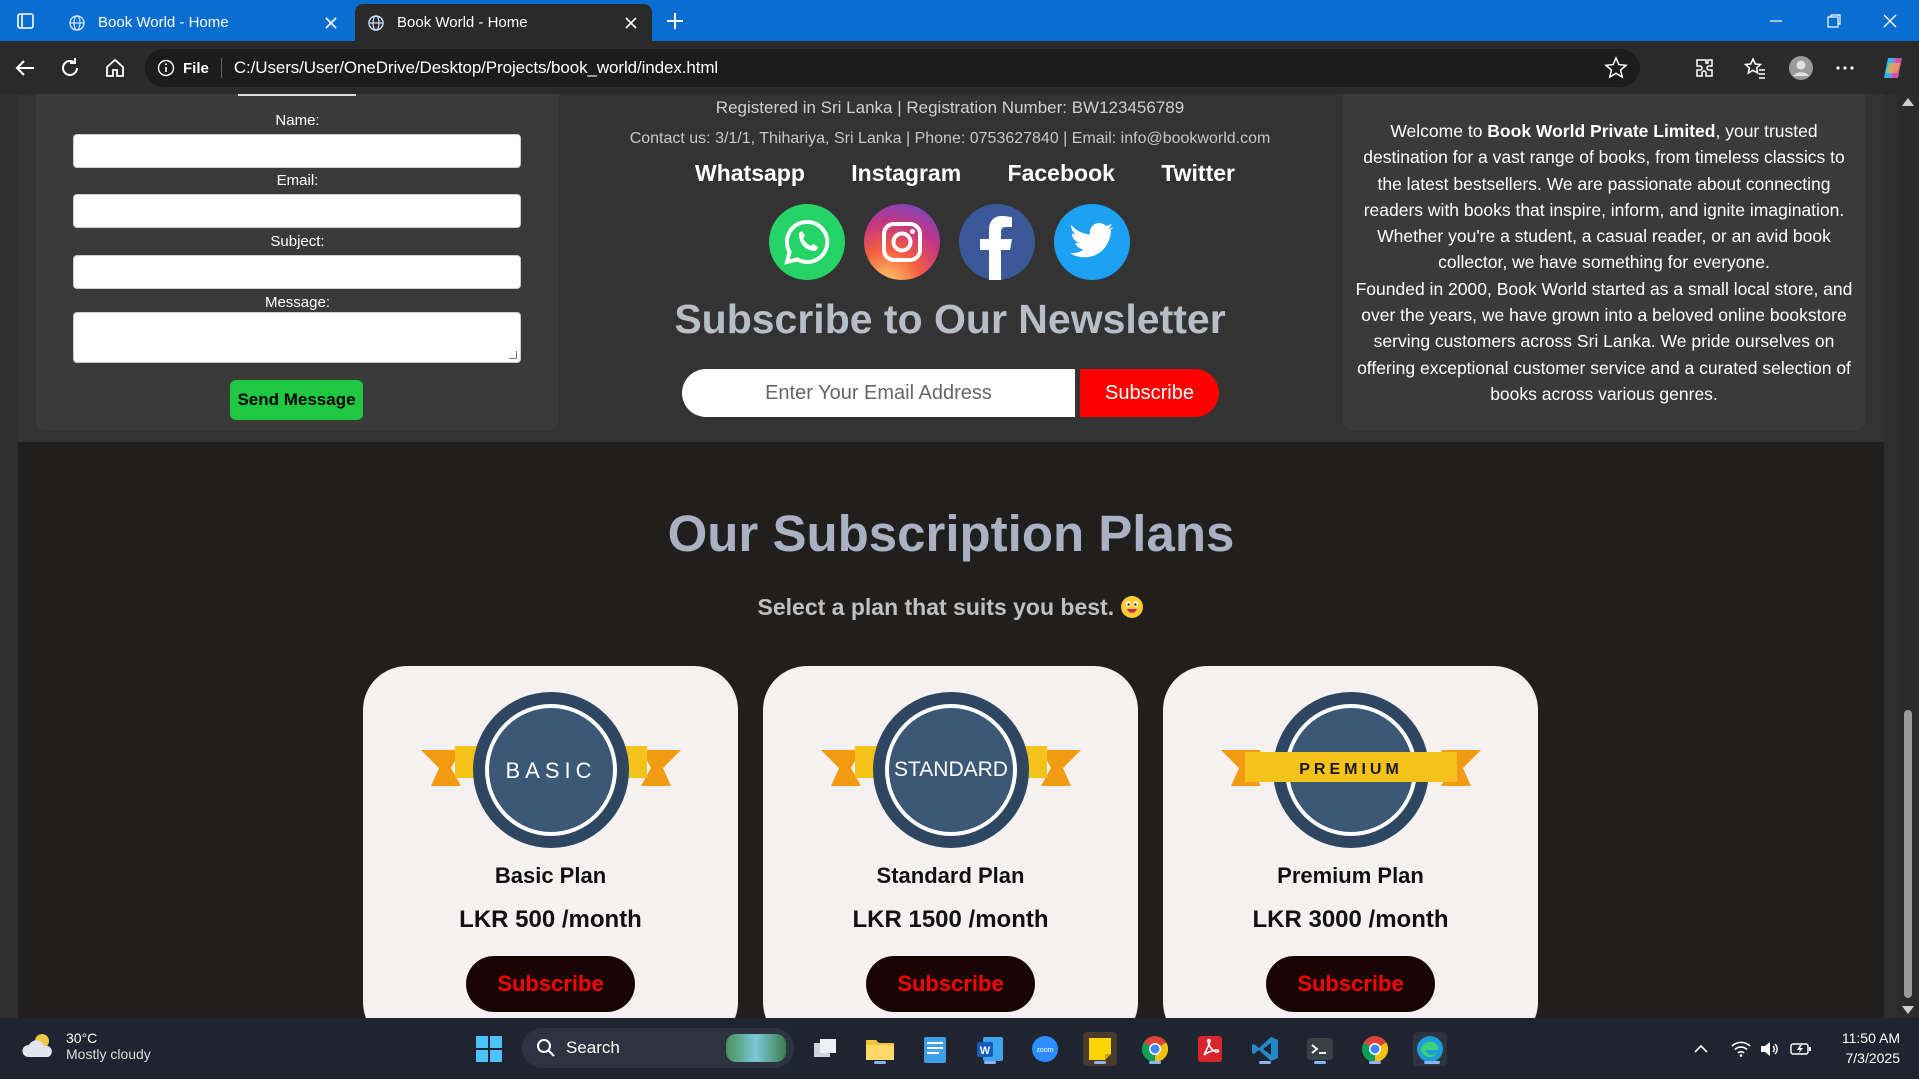 This screenshot has width=1919, height=1079. What do you see at coordinates (1701, 1049) in the screenshot?
I see `show-hidden-icons-icon` at bounding box center [1701, 1049].